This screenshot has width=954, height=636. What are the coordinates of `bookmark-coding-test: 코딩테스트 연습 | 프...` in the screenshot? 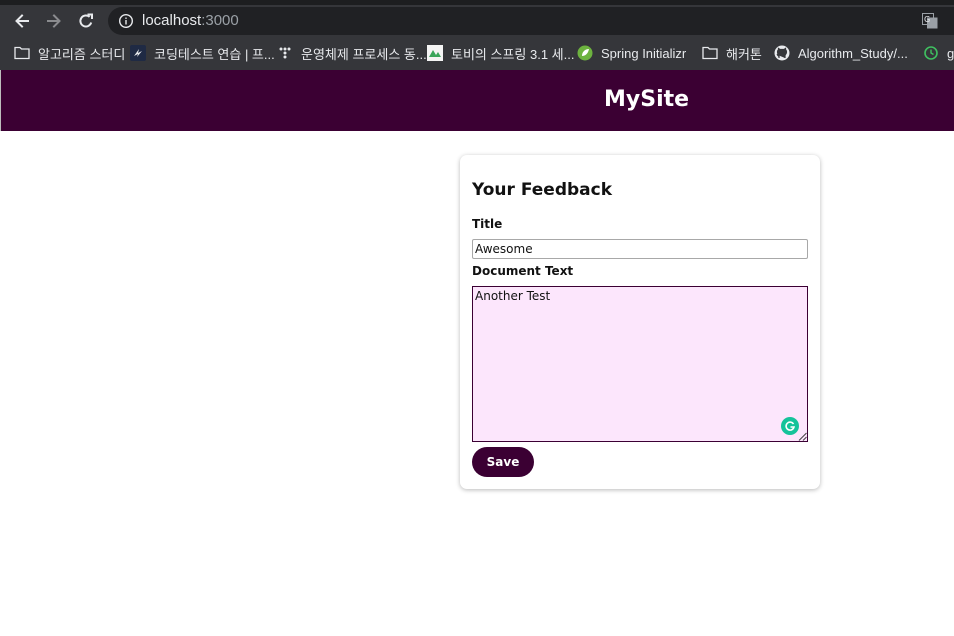 It's located at (202, 53).